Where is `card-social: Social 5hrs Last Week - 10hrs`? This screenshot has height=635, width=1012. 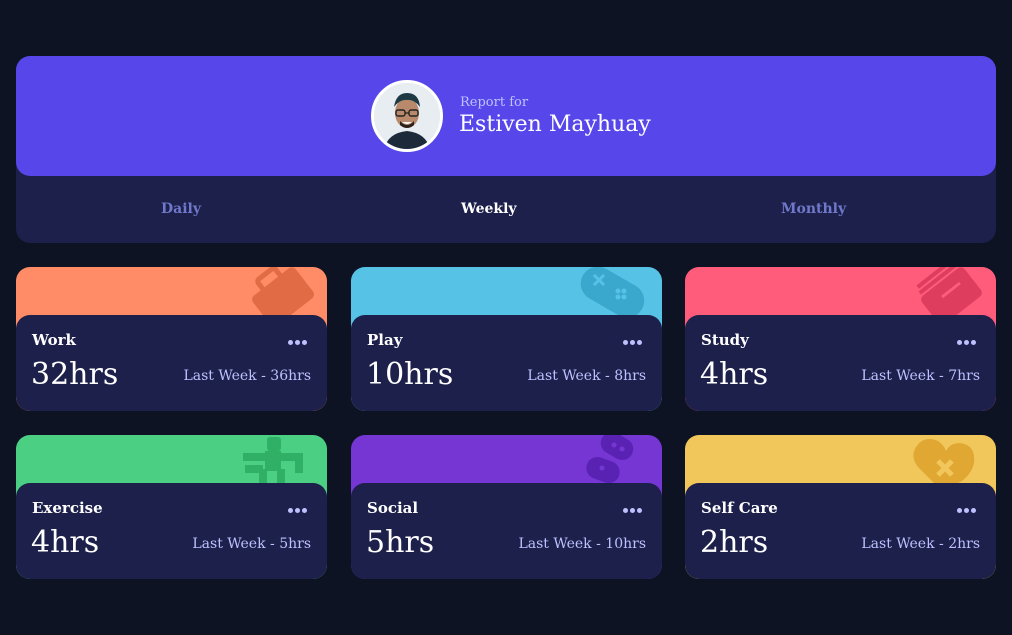 card-social: Social 5hrs Last Week - 10hrs is located at coordinates (506, 507).